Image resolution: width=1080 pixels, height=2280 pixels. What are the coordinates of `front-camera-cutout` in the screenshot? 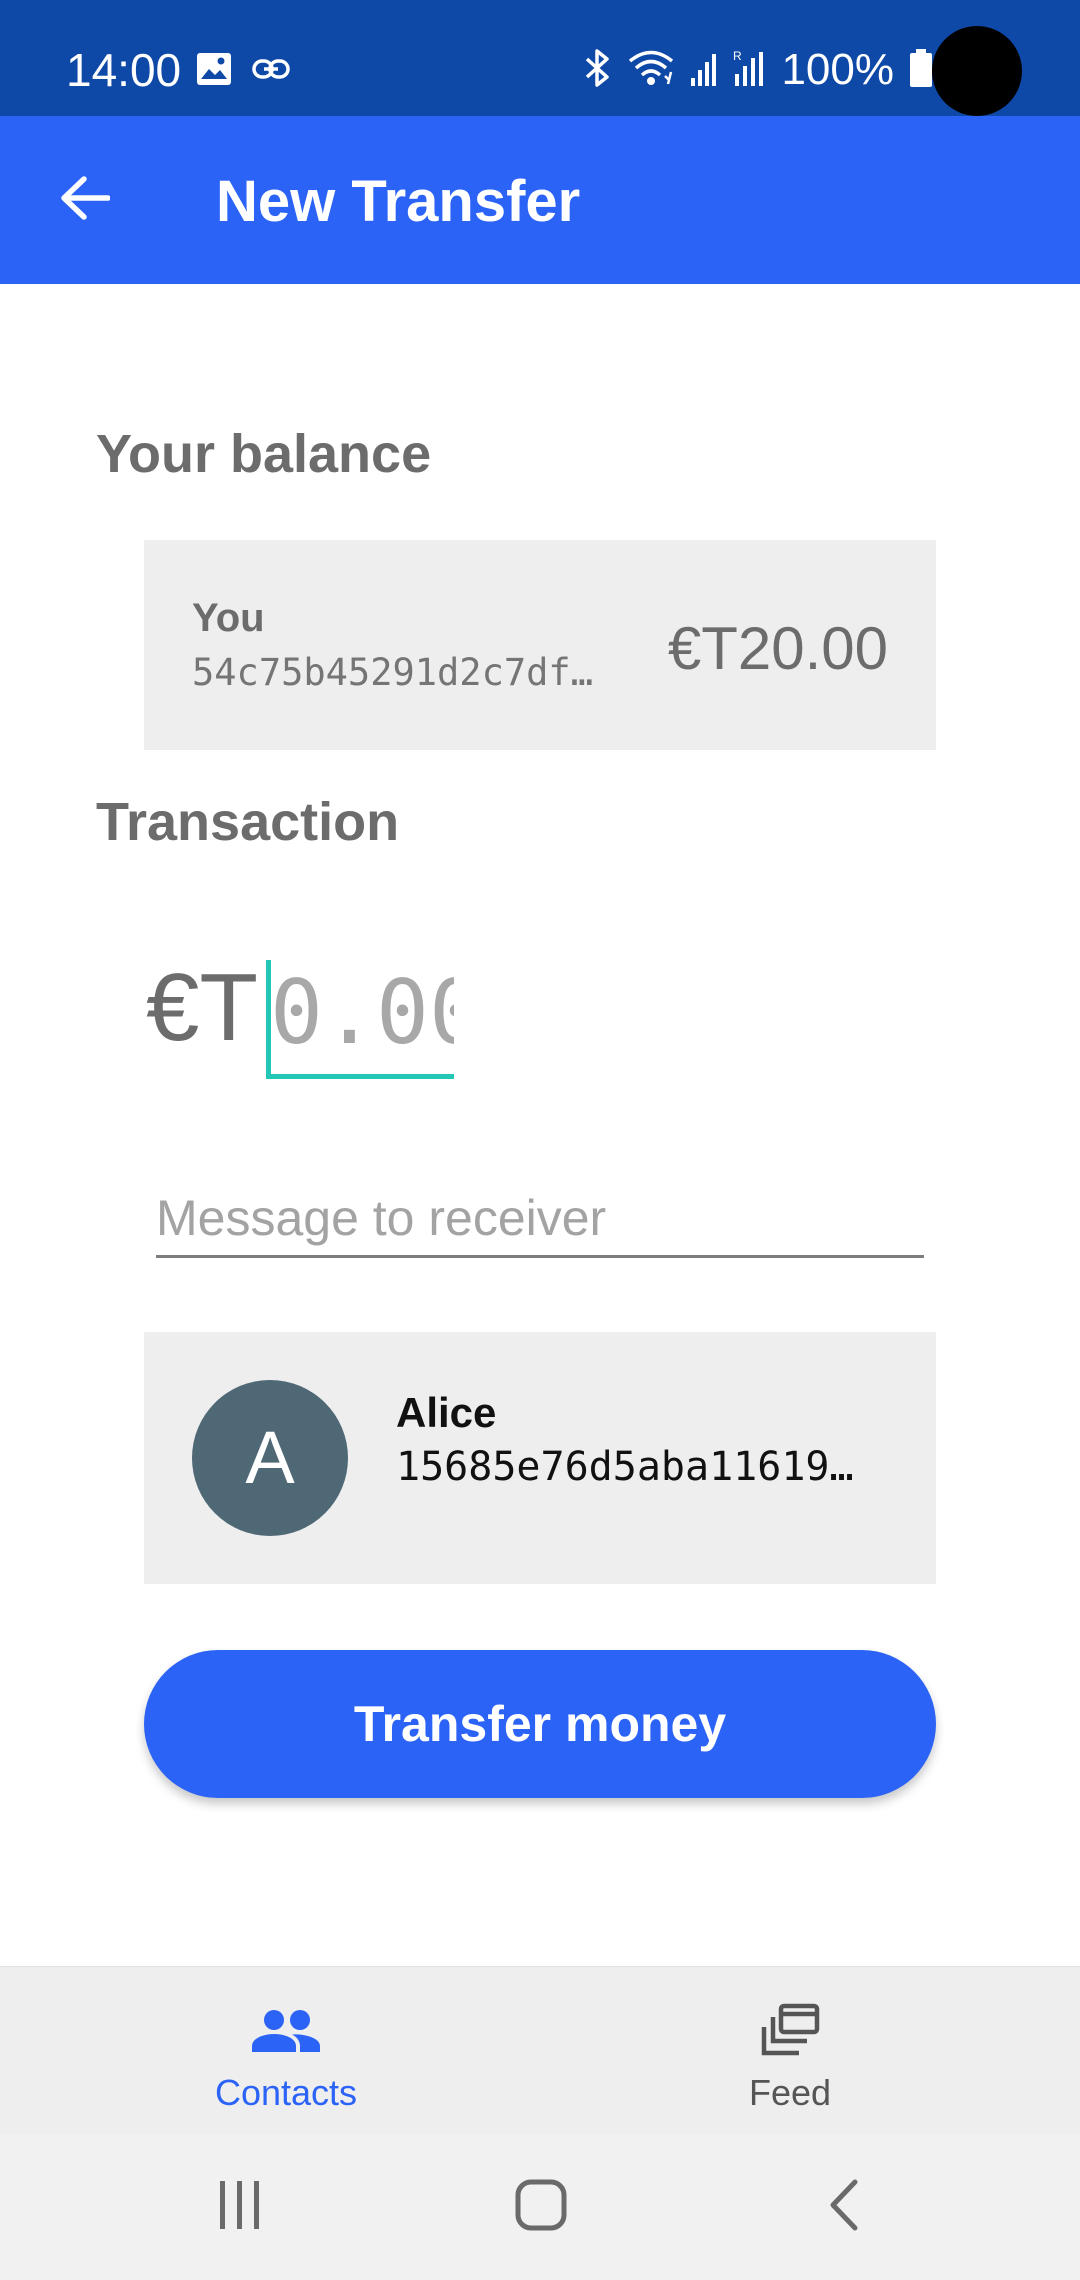 It's located at (977, 71).